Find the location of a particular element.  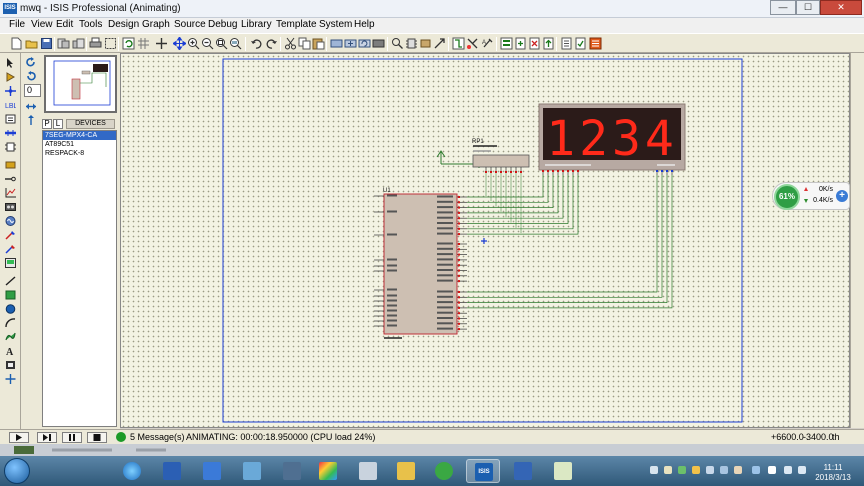

taskbar-app-list is located at coordinates (212, 471).